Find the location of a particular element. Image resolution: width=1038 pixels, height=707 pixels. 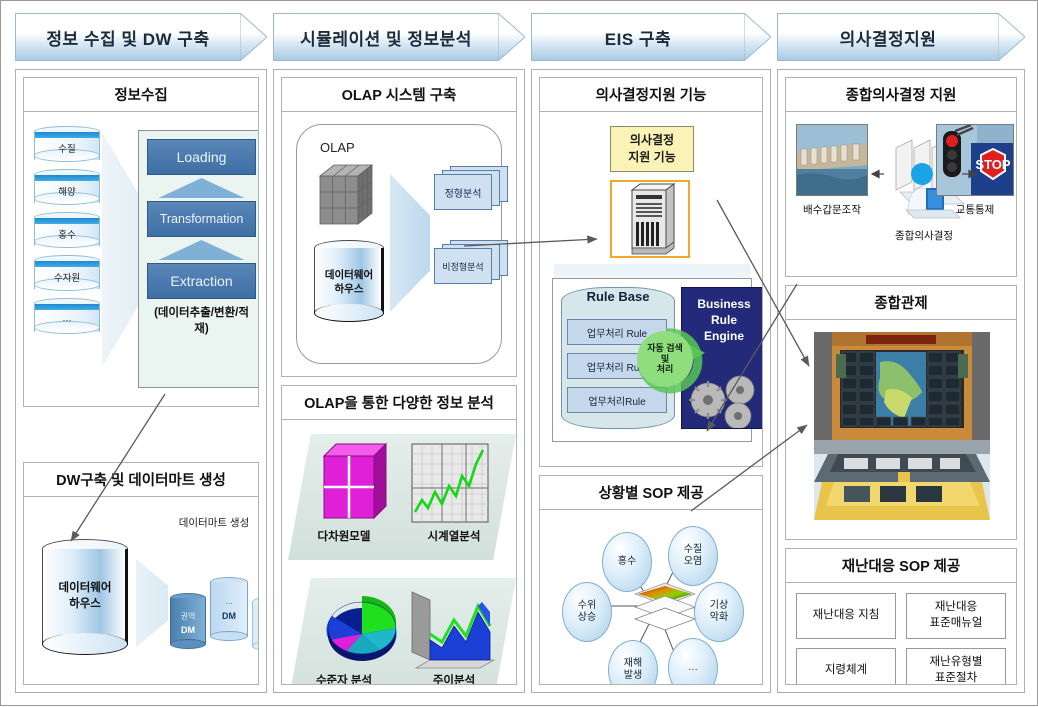

engine-line3: Engine is located at coordinates (723, 336).